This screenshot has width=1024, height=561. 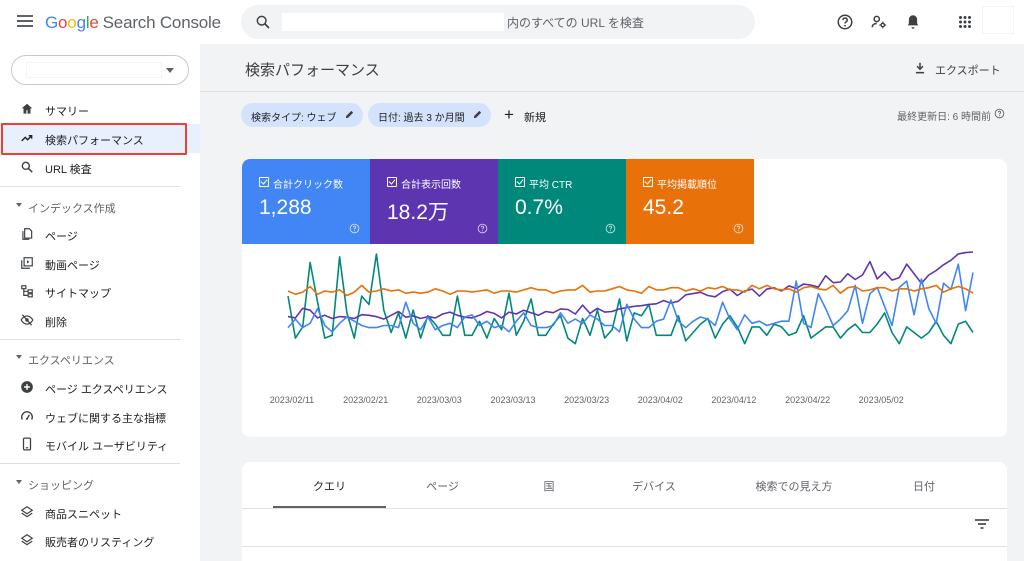 What do you see at coordinates (968, 71) in the screenshot?
I see `export-label: エクスポート` at bounding box center [968, 71].